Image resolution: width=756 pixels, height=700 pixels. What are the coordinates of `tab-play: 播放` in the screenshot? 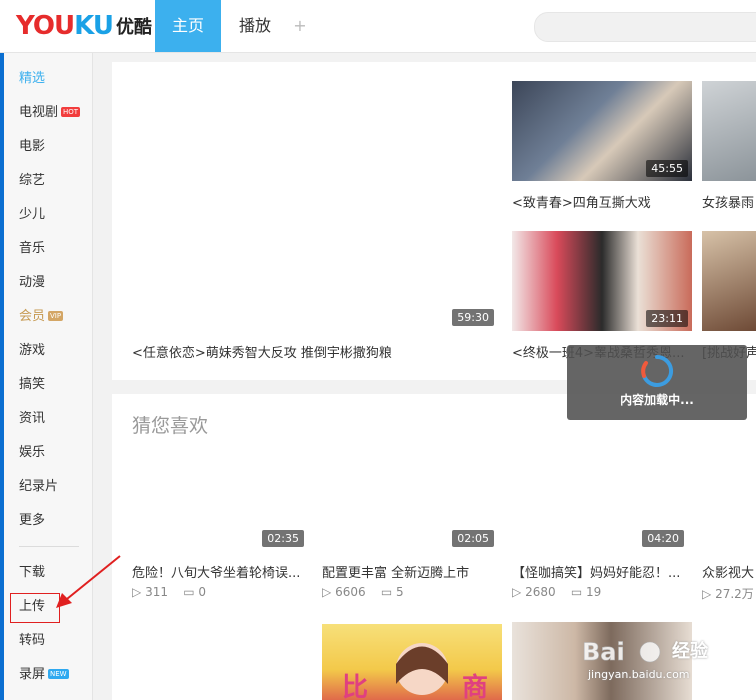 It's located at (255, 26).